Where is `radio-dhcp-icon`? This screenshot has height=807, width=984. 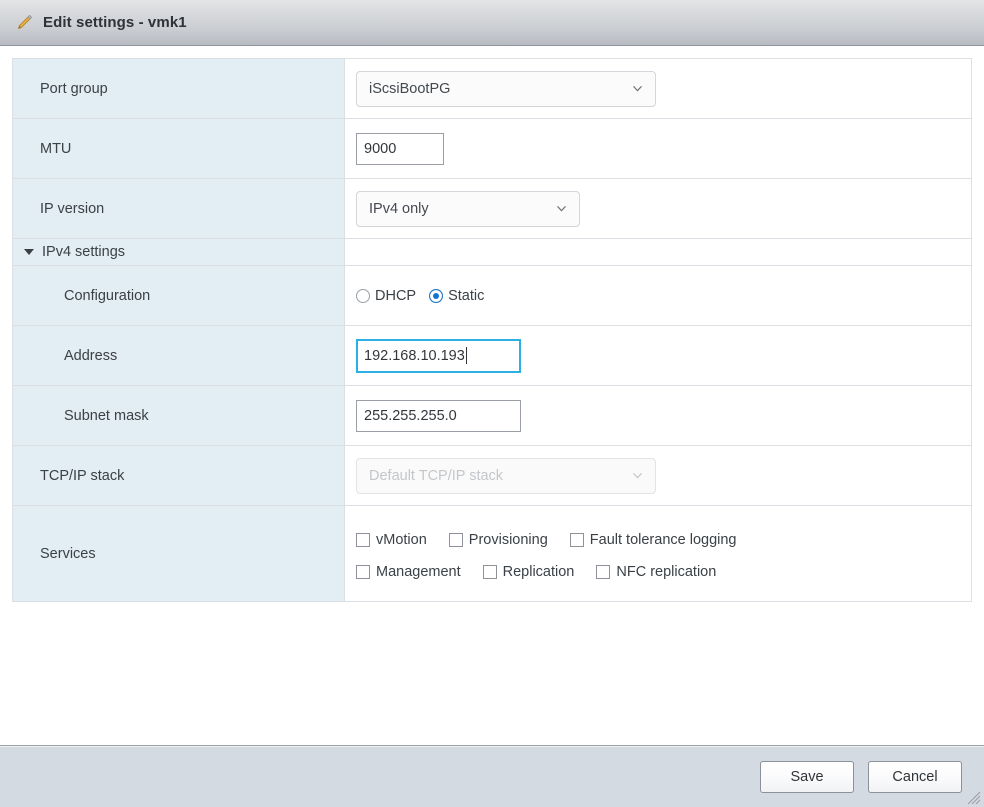
radio-dhcp-icon is located at coordinates (363, 295).